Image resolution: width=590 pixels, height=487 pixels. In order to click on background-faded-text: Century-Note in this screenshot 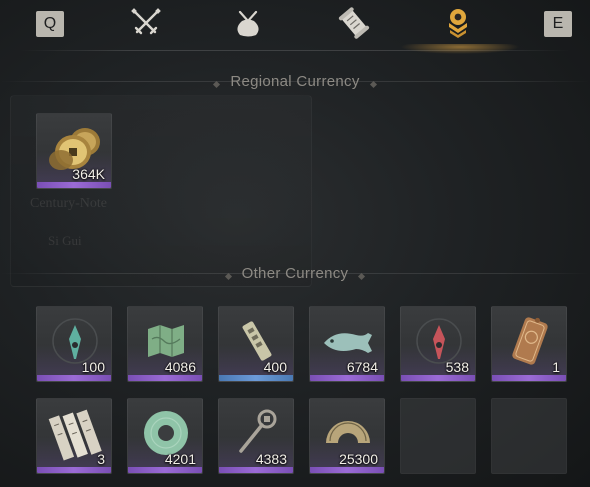, I will do `click(68, 203)`.